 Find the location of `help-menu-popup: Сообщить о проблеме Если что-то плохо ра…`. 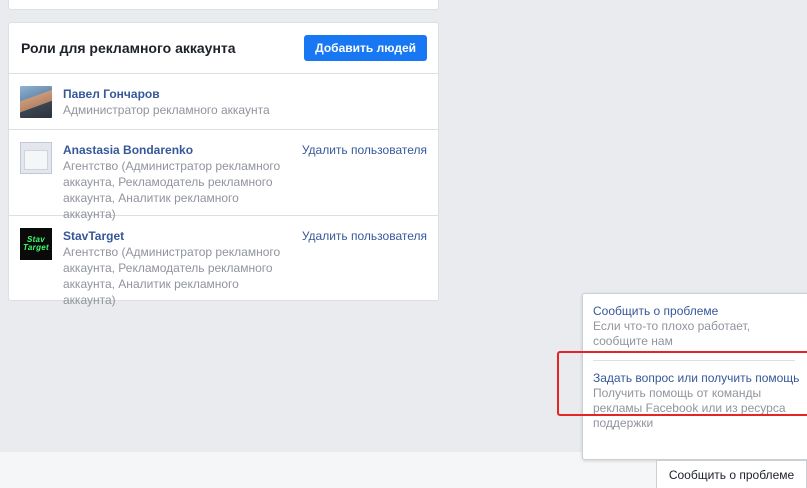

help-menu-popup: Сообщить о проблеме Если что-то плохо ра… is located at coordinates (694, 376).